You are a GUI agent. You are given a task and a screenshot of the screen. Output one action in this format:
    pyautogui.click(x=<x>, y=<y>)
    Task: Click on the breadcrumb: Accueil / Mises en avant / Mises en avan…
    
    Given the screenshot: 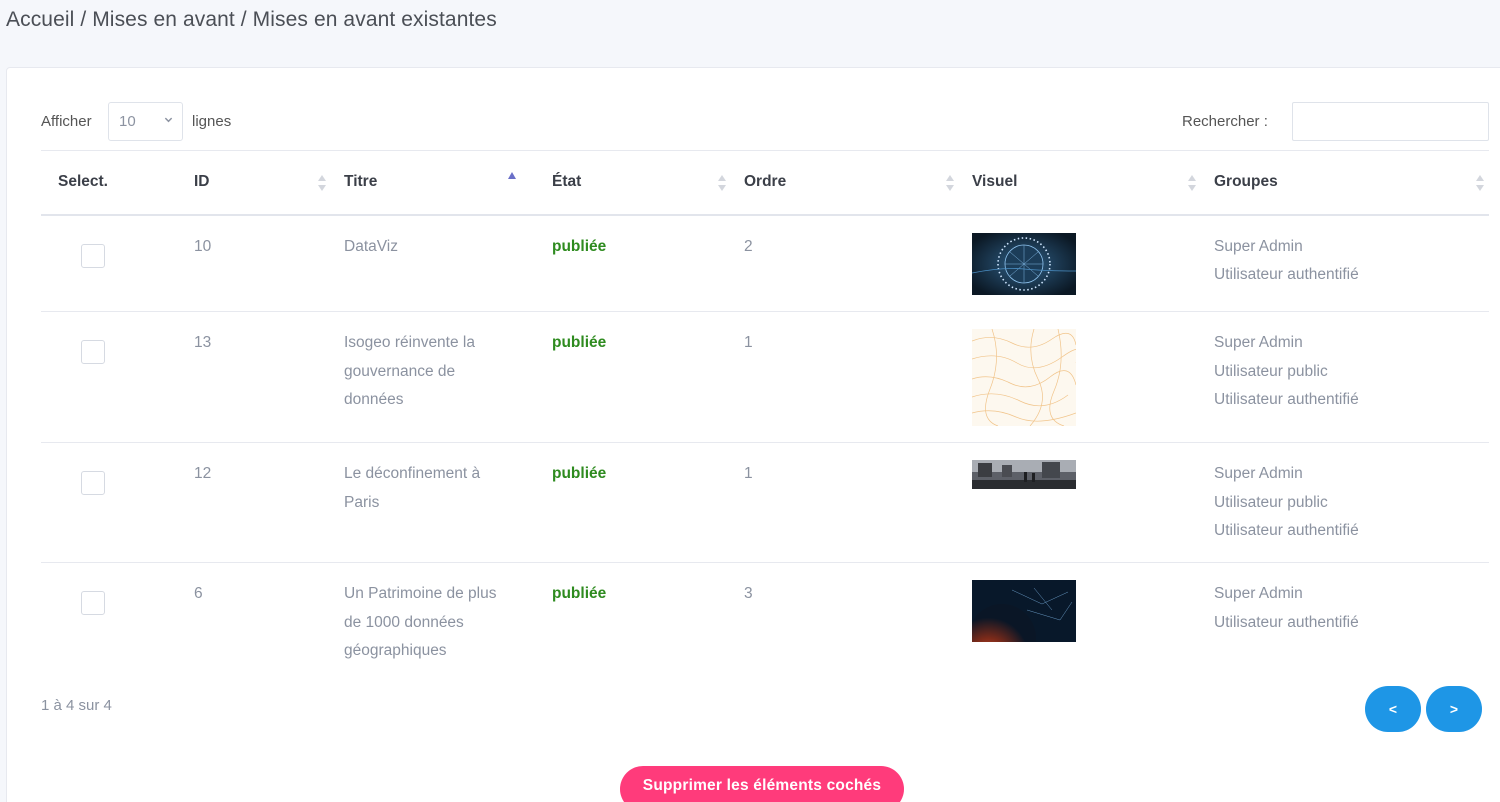 What is the action you would take?
    pyautogui.click(x=251, y=20)
    